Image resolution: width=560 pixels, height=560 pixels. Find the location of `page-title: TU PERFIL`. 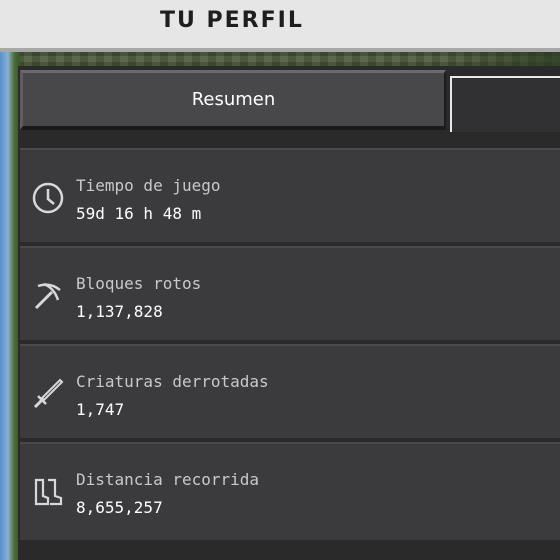

page-title: TU PERFIL is located at coordinates (232, 20).